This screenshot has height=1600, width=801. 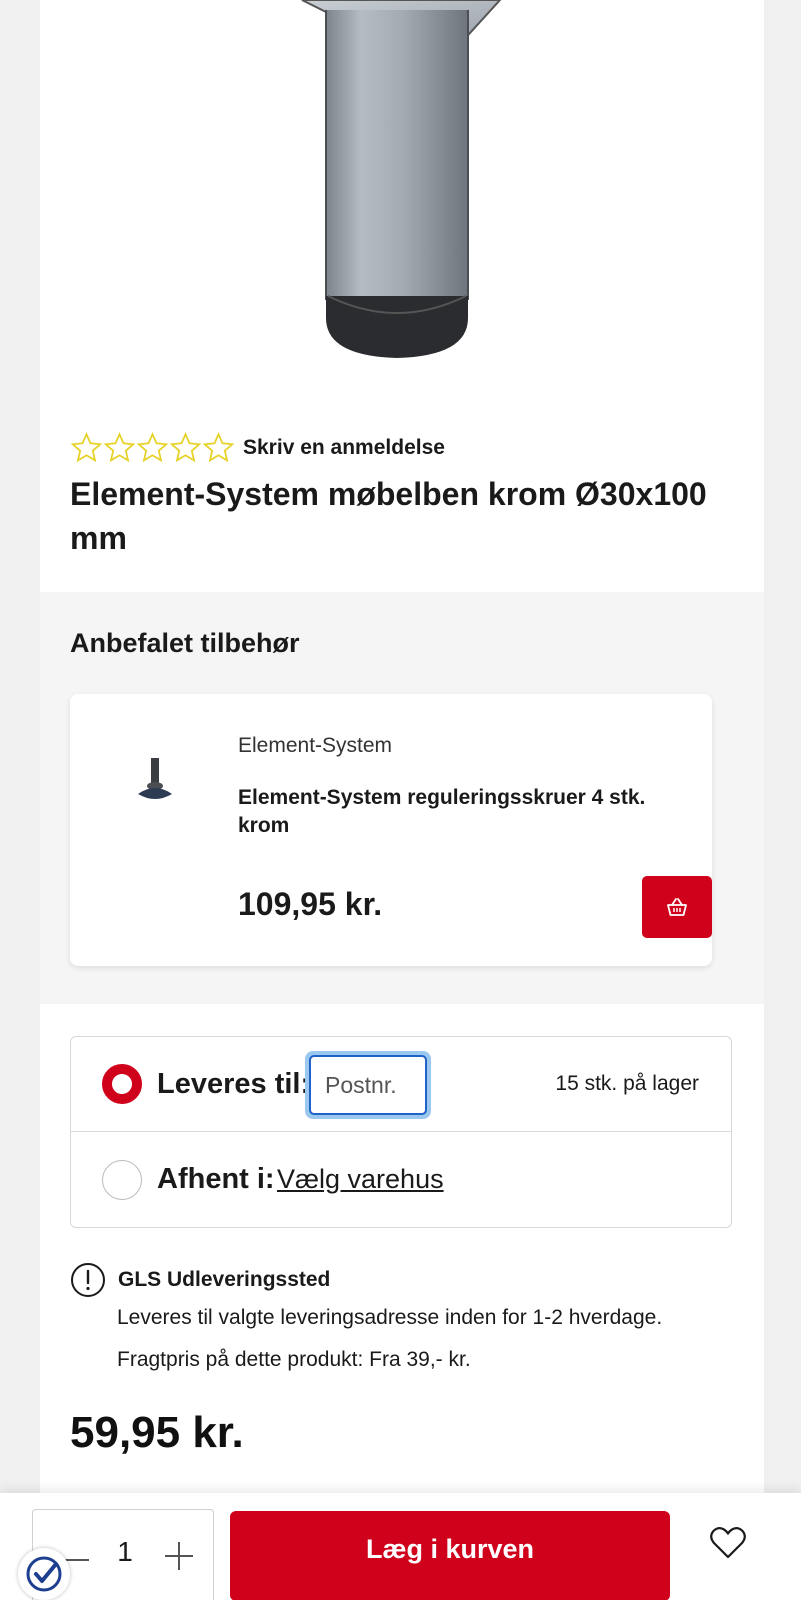 I want to click on trust-checkmark-icon, so click(x=44, y=1574).